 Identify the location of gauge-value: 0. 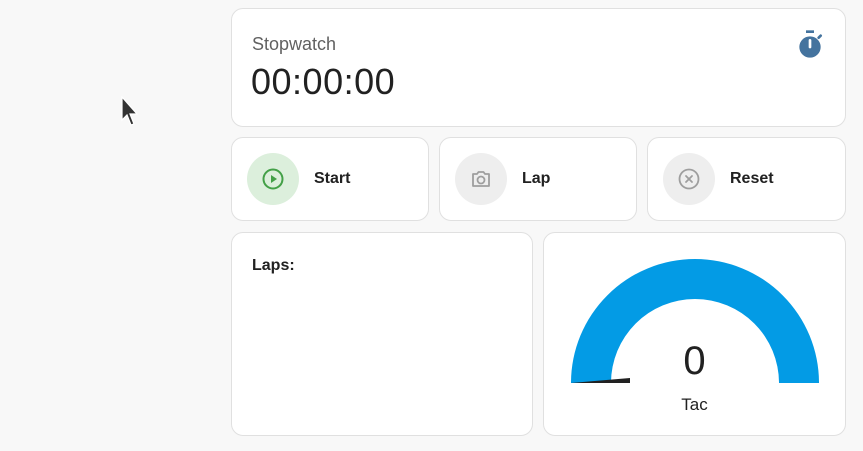
(694, 361).